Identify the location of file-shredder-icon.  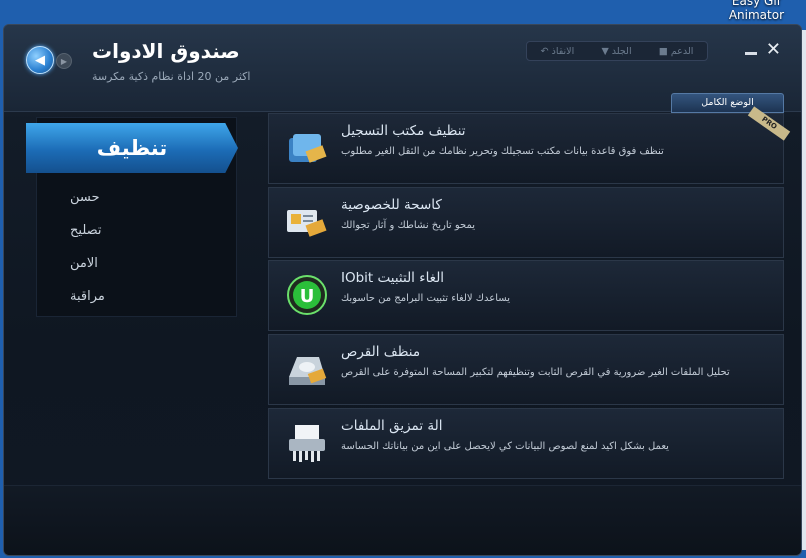
(307, 443).